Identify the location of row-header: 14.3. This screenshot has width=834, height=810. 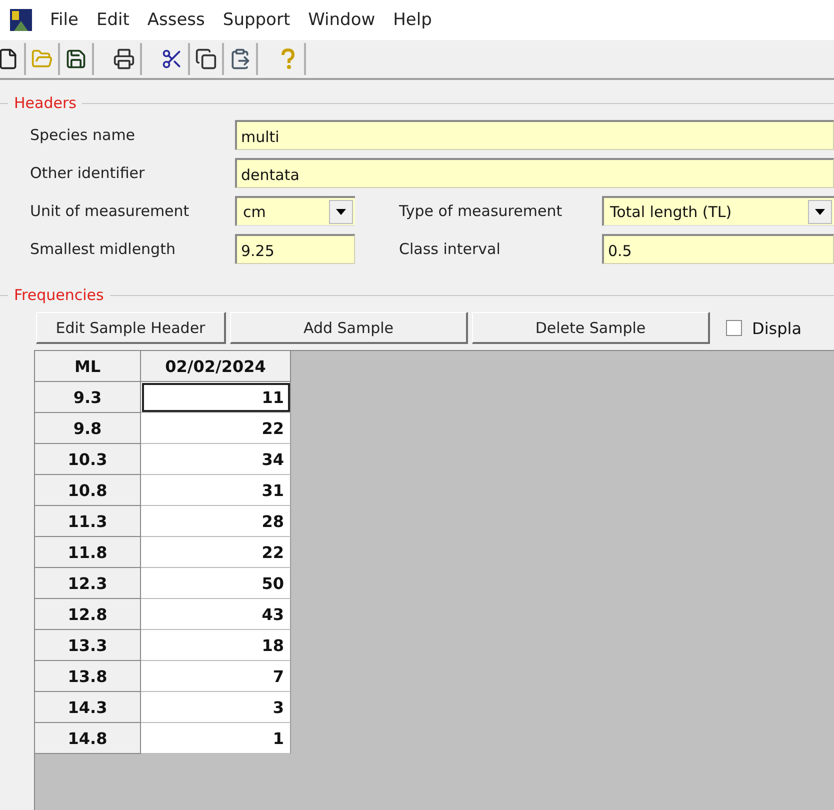
(88, 707).